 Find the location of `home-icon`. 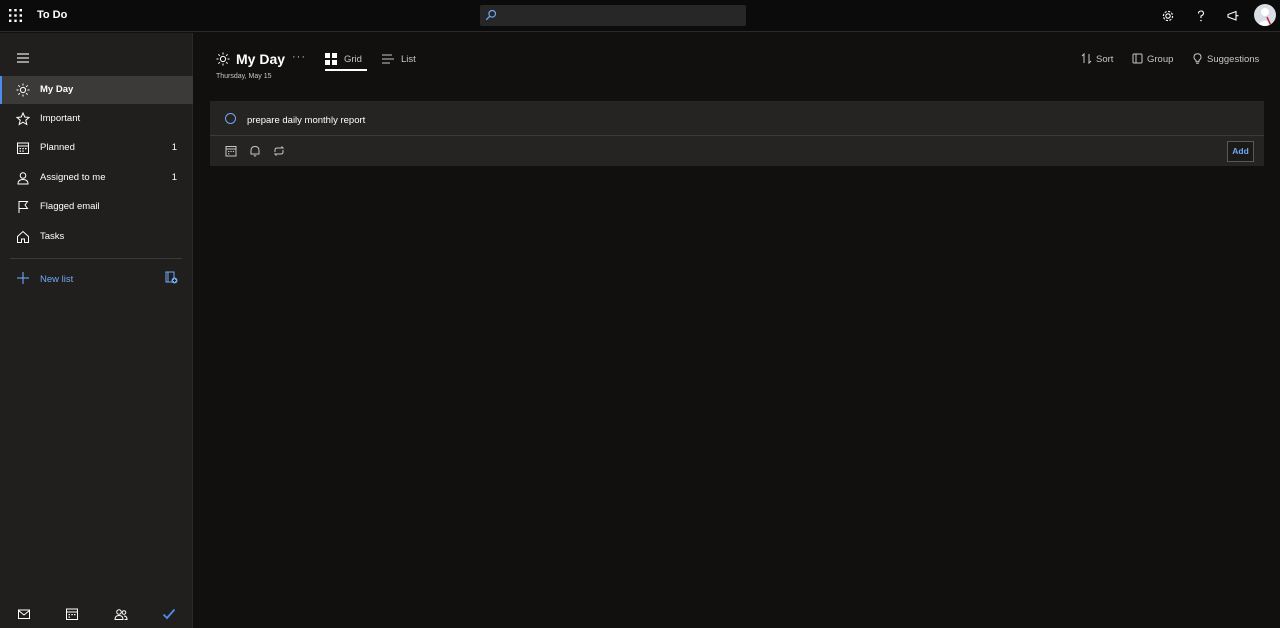

home-icon is located at coordinates (23, 236).